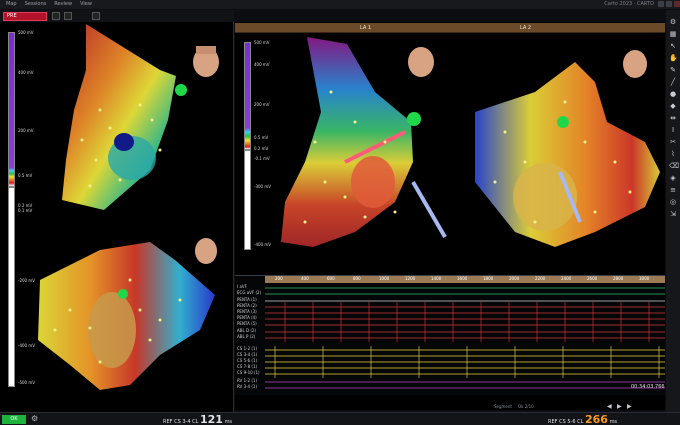 The height and width of the screenshot is (425, 680). Describe the element at coordinates (467, 322) in the screenshot. I see `egm-spikes` at that location.